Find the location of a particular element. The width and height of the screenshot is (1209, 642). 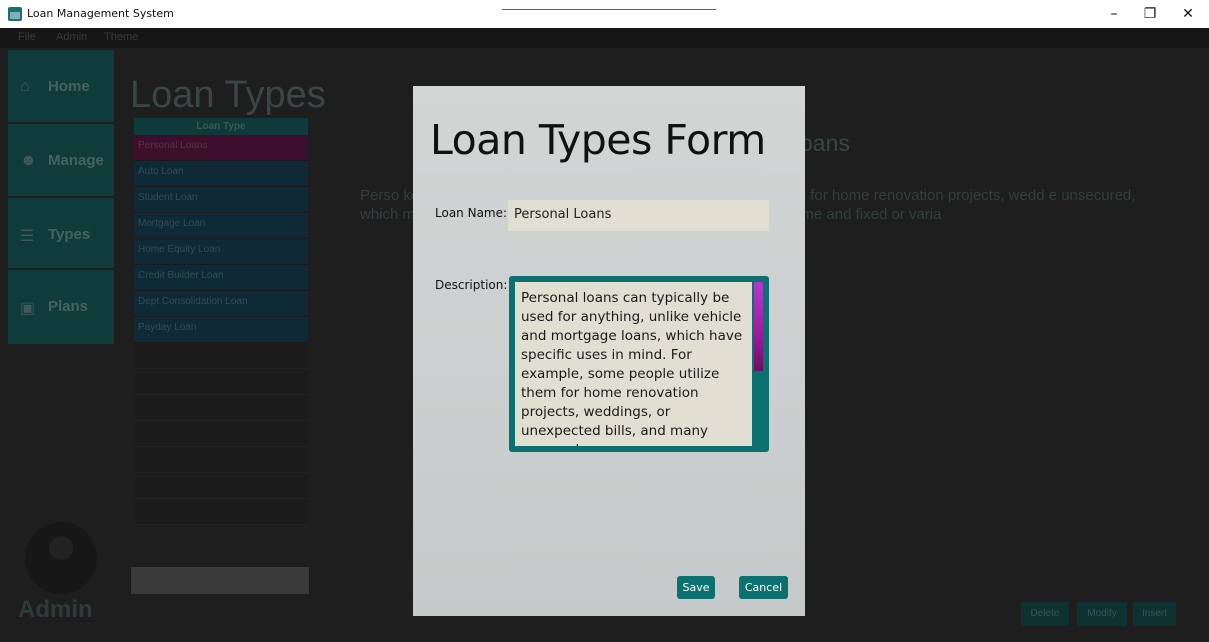

sidebar-item-label: Types is located at coordinates (69, 234).